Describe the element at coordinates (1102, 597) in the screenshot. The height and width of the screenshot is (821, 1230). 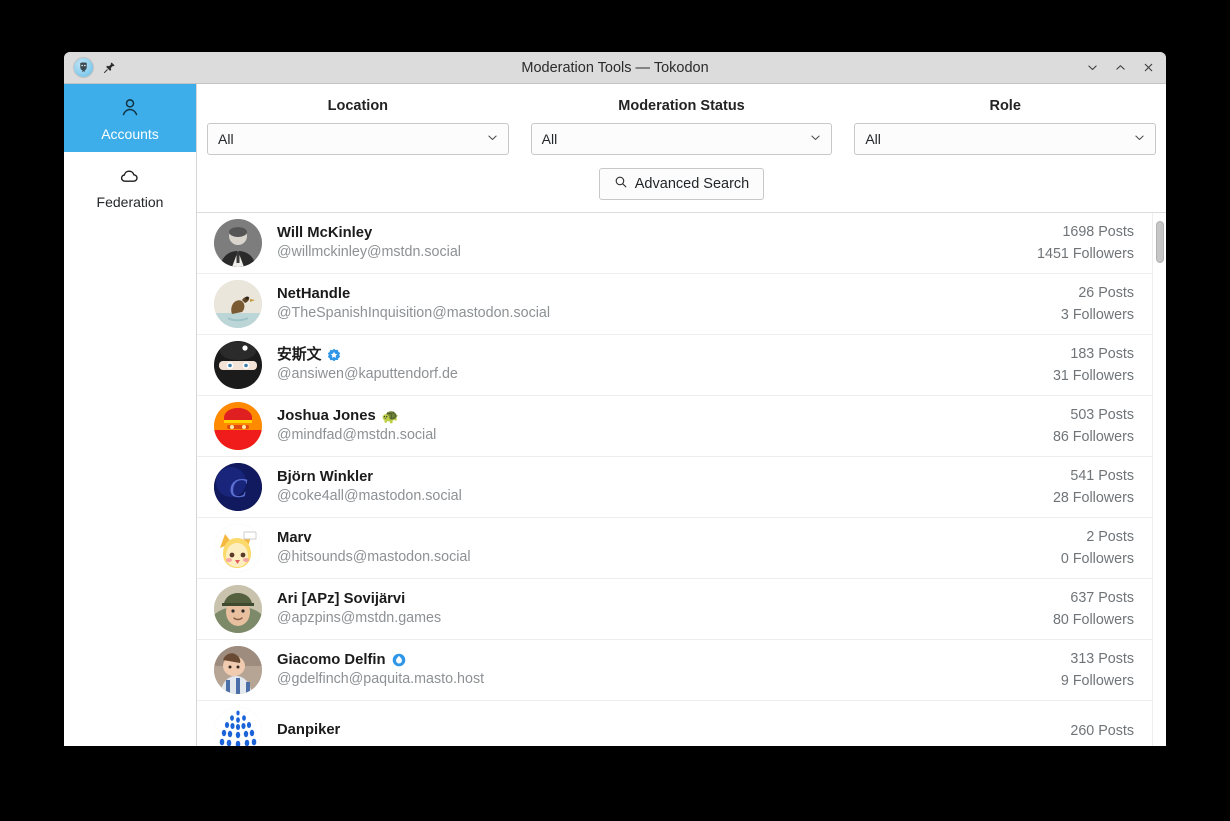
I see `post-count: 637 Posts` at that location.